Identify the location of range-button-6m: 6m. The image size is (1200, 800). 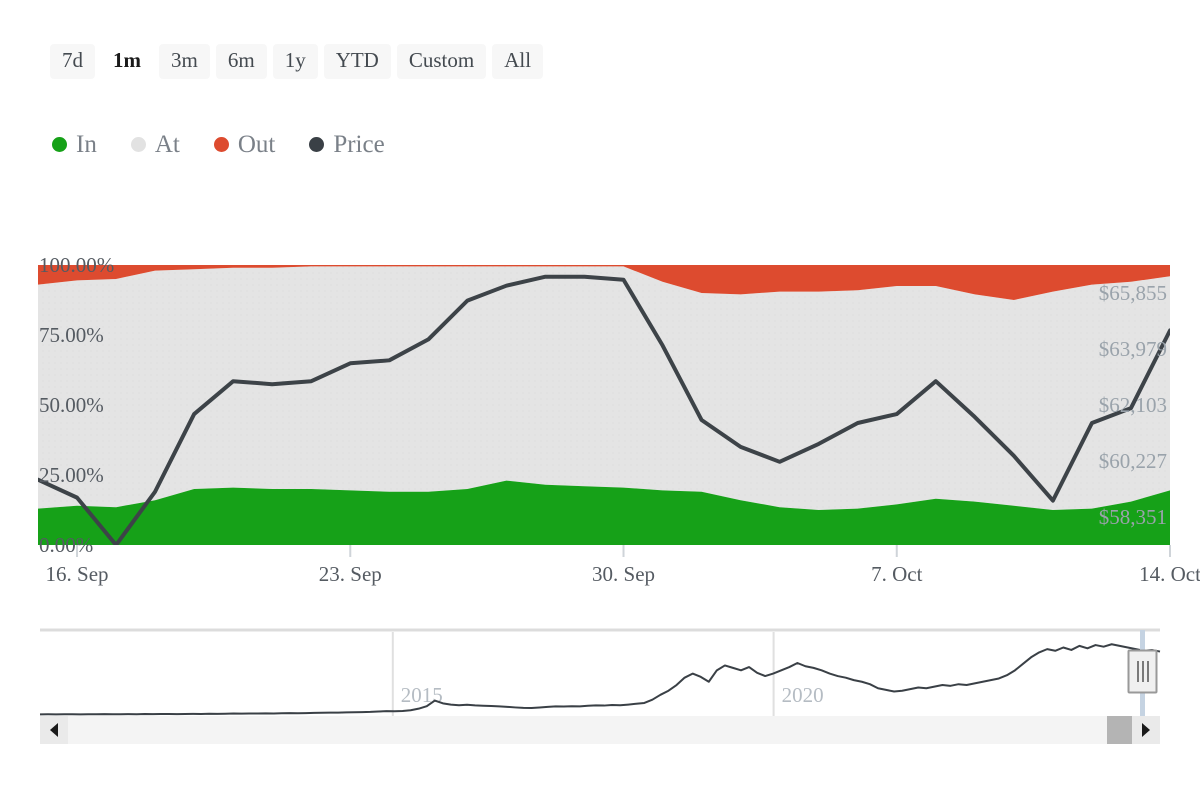
(241, 61).